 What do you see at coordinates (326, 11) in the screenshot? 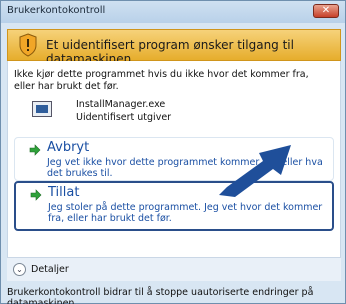
I see `close-button: ✕` at bounding box center [326, 11].